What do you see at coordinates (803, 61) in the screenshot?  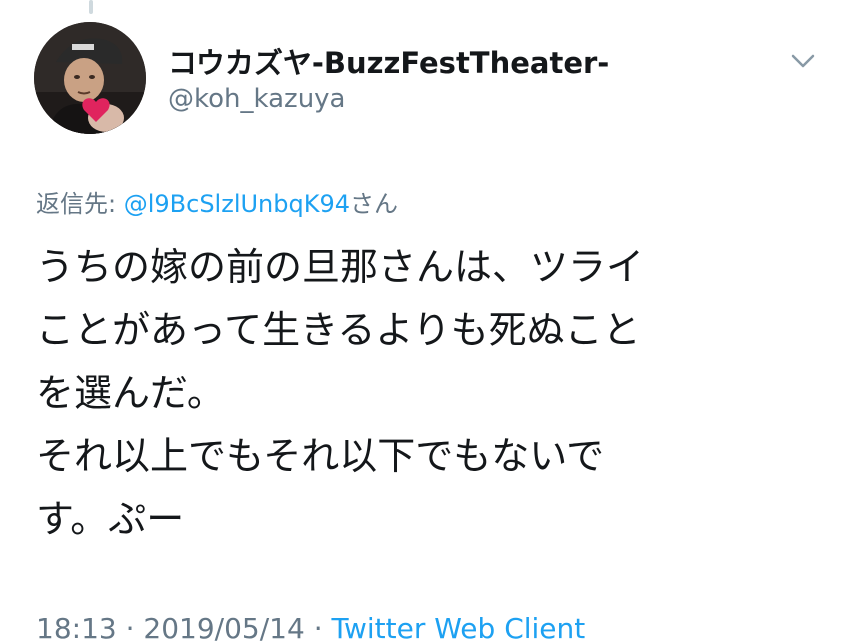 I see `chevron-down-icon` at bounding box center [803, 61].